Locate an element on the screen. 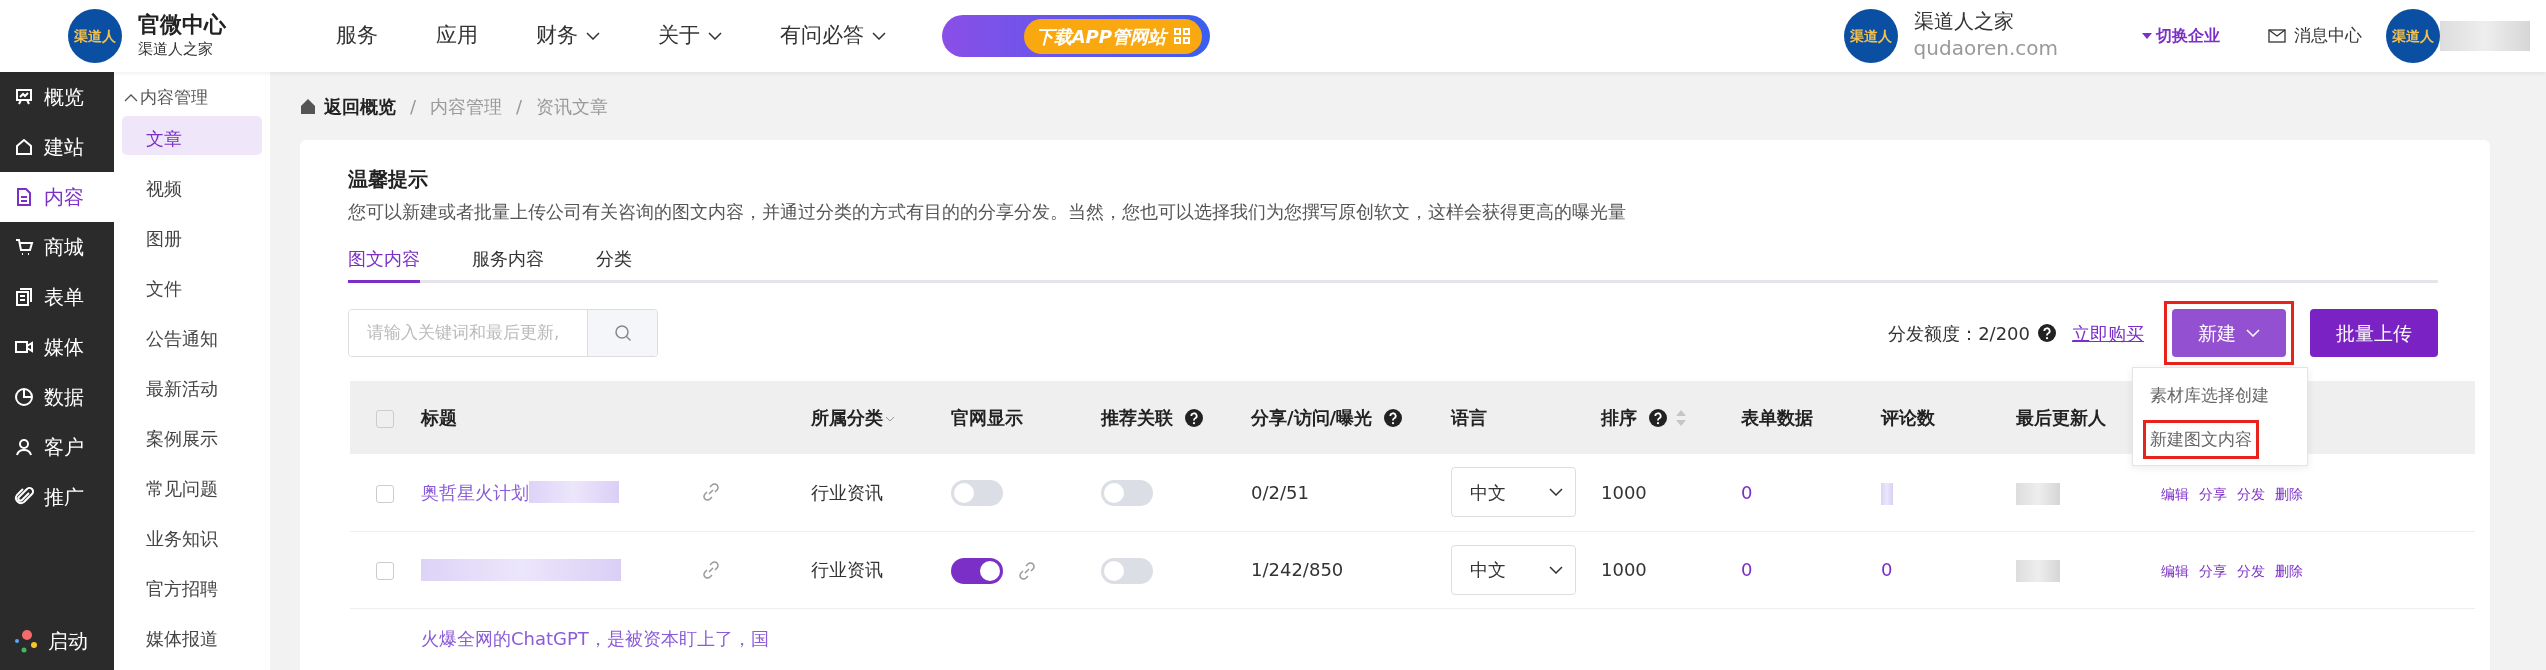  paperclip-icon is located at coordinates (24, 497).